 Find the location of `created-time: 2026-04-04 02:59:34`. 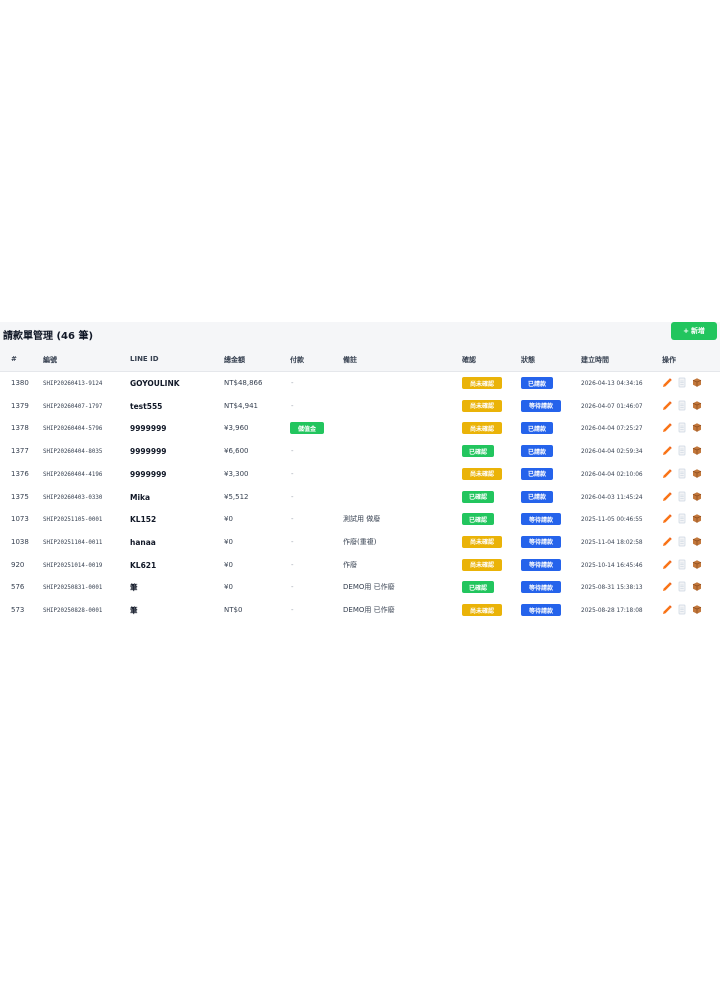

created-time: 2026-04-04 02:59:34 is located at coordinates (612, 452).